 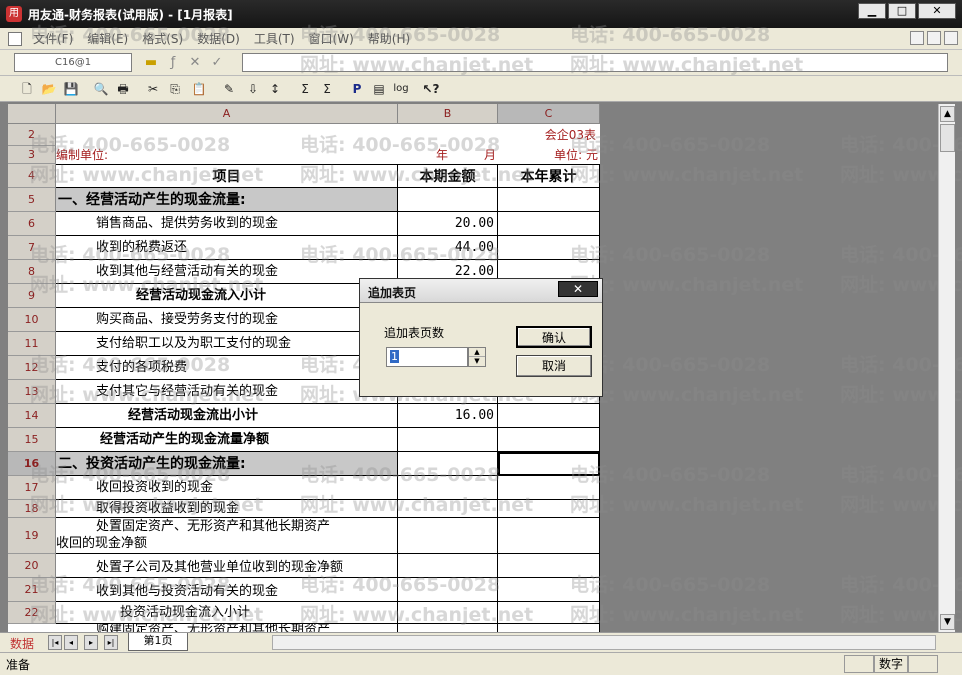 I want to click on row-header: 3, so click(x=32, y=155).